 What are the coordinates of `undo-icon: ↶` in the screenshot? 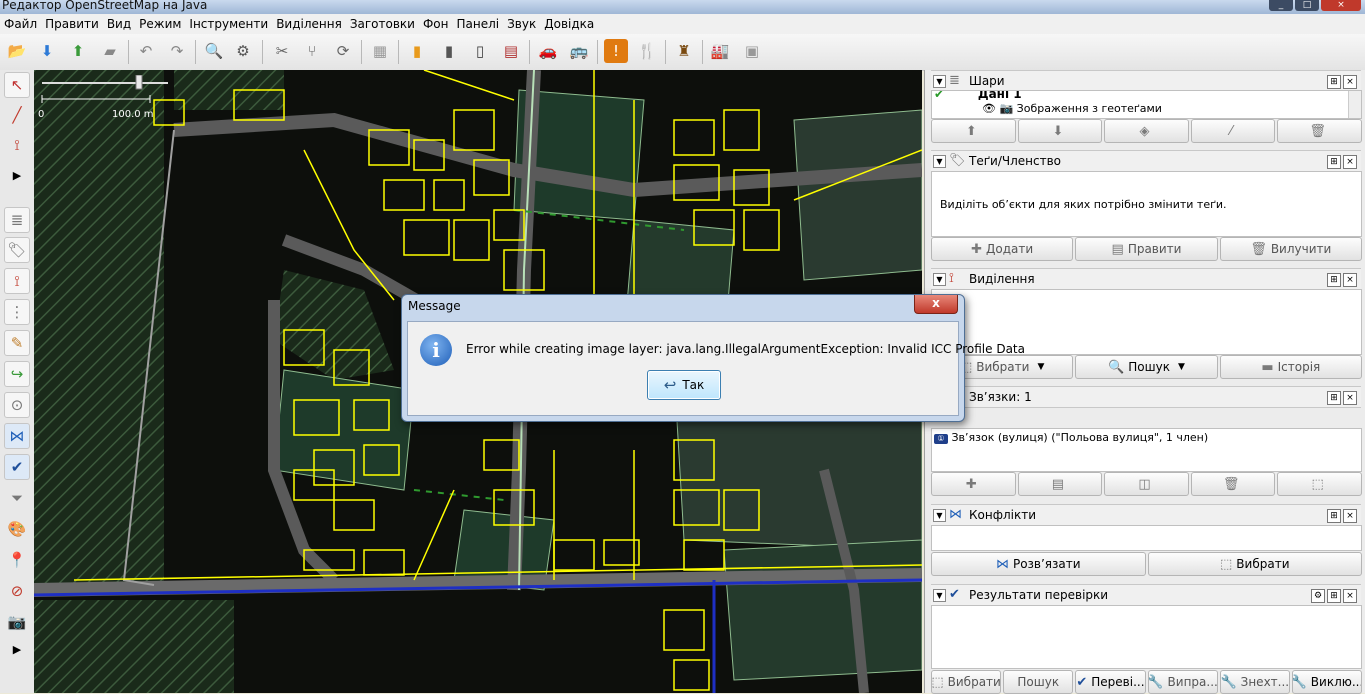 It's located at (146, 51).